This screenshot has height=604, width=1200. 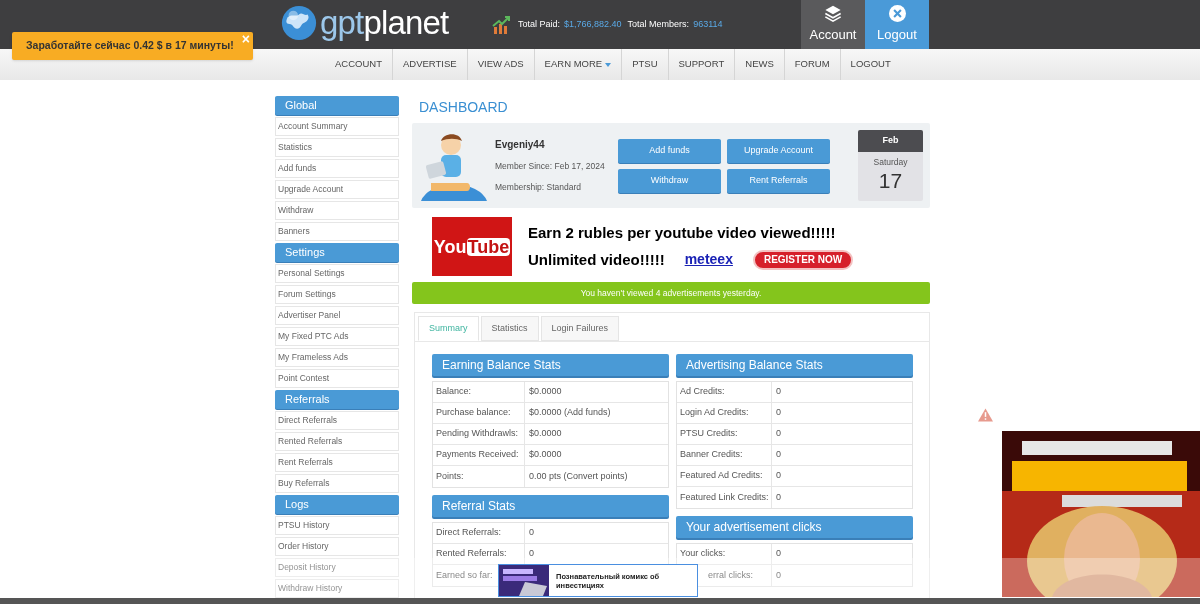 What do you see at coordinates (538, 187) in the screenshot?
I see `membership: Membership: Standard` at bounding box center [538, 187].